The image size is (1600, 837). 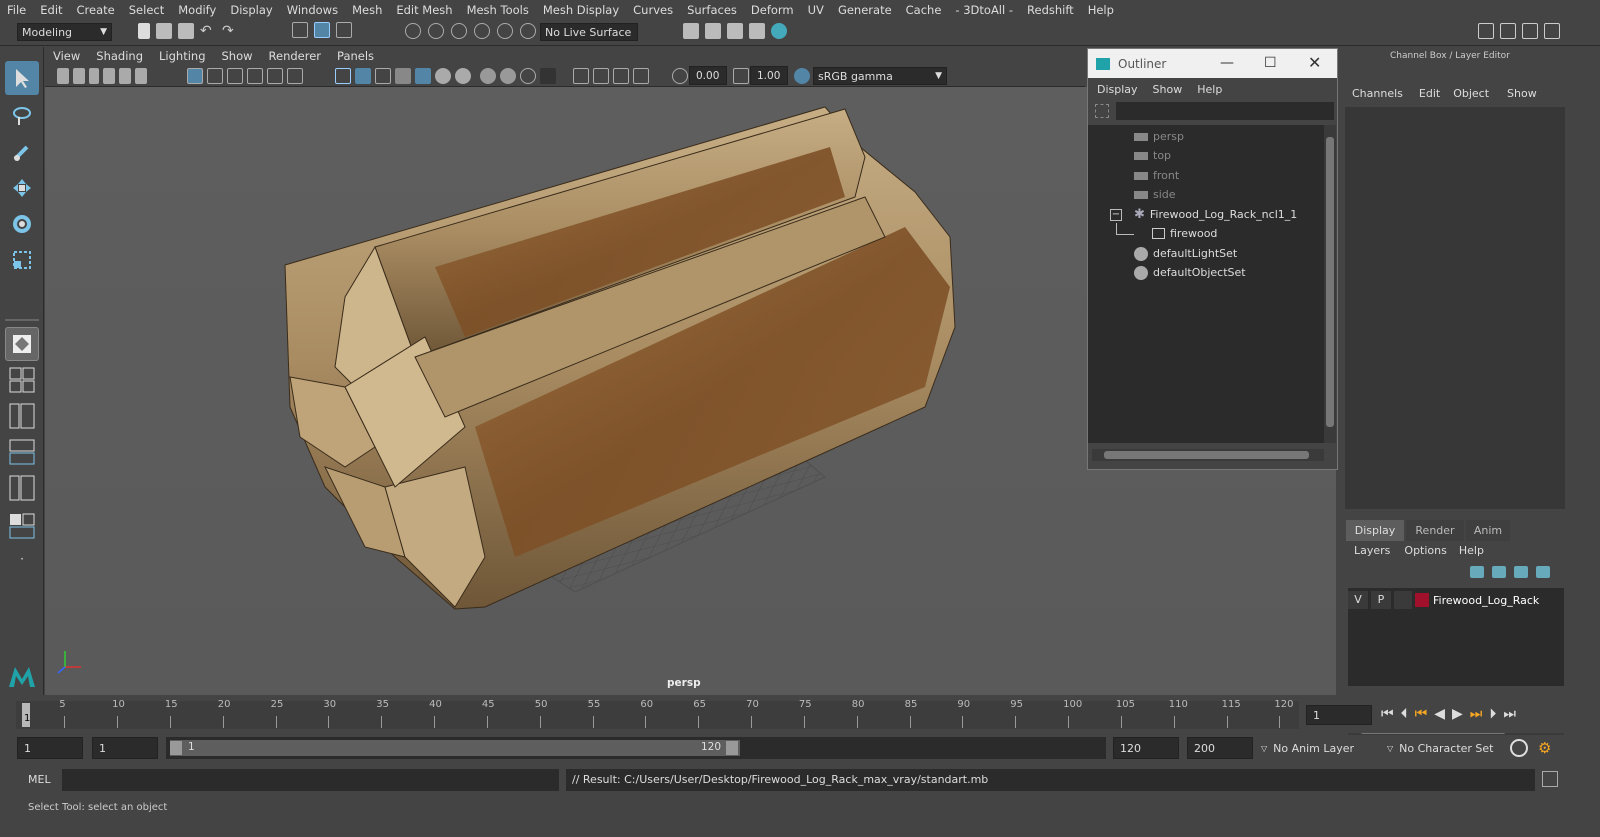 What do you see at coordinates (141, 76) in the screenshot?
I see `2d-pan-zoom-icon` at bounding box center [141, 76].